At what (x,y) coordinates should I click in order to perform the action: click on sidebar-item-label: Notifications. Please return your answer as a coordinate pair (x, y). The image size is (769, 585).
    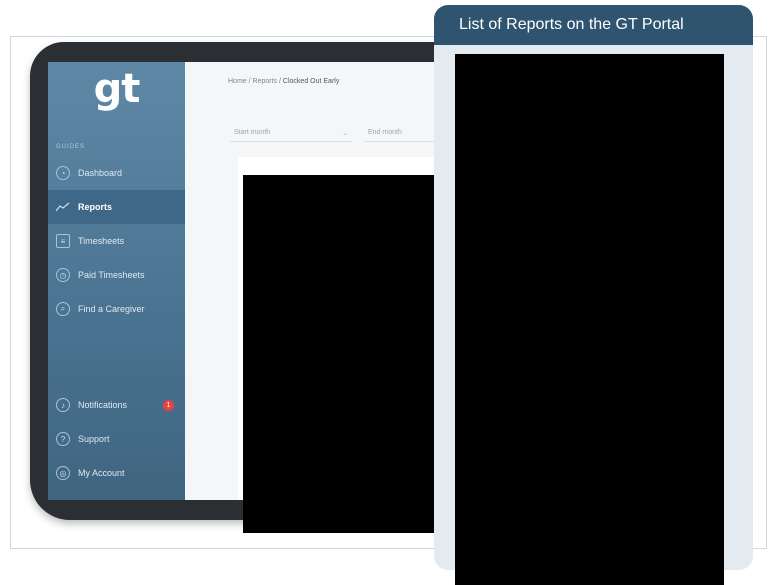
    Looking at the image, I should click on (103, 405).